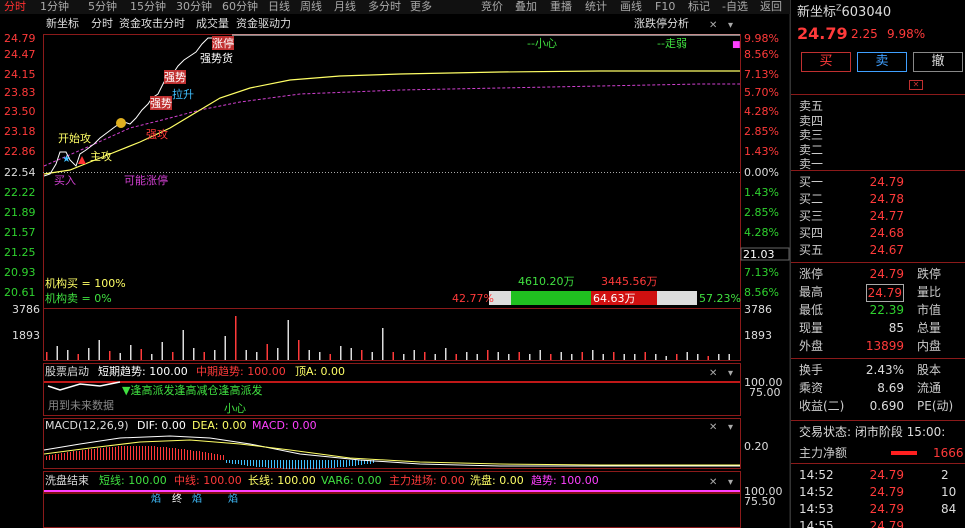 Image resolution: width=965 pixels, height=528 pixels. What do you see at coordinates (761, 131) in the screenshot?
I see `pct-tick: 2.85%` at bounding box center [761, 131].